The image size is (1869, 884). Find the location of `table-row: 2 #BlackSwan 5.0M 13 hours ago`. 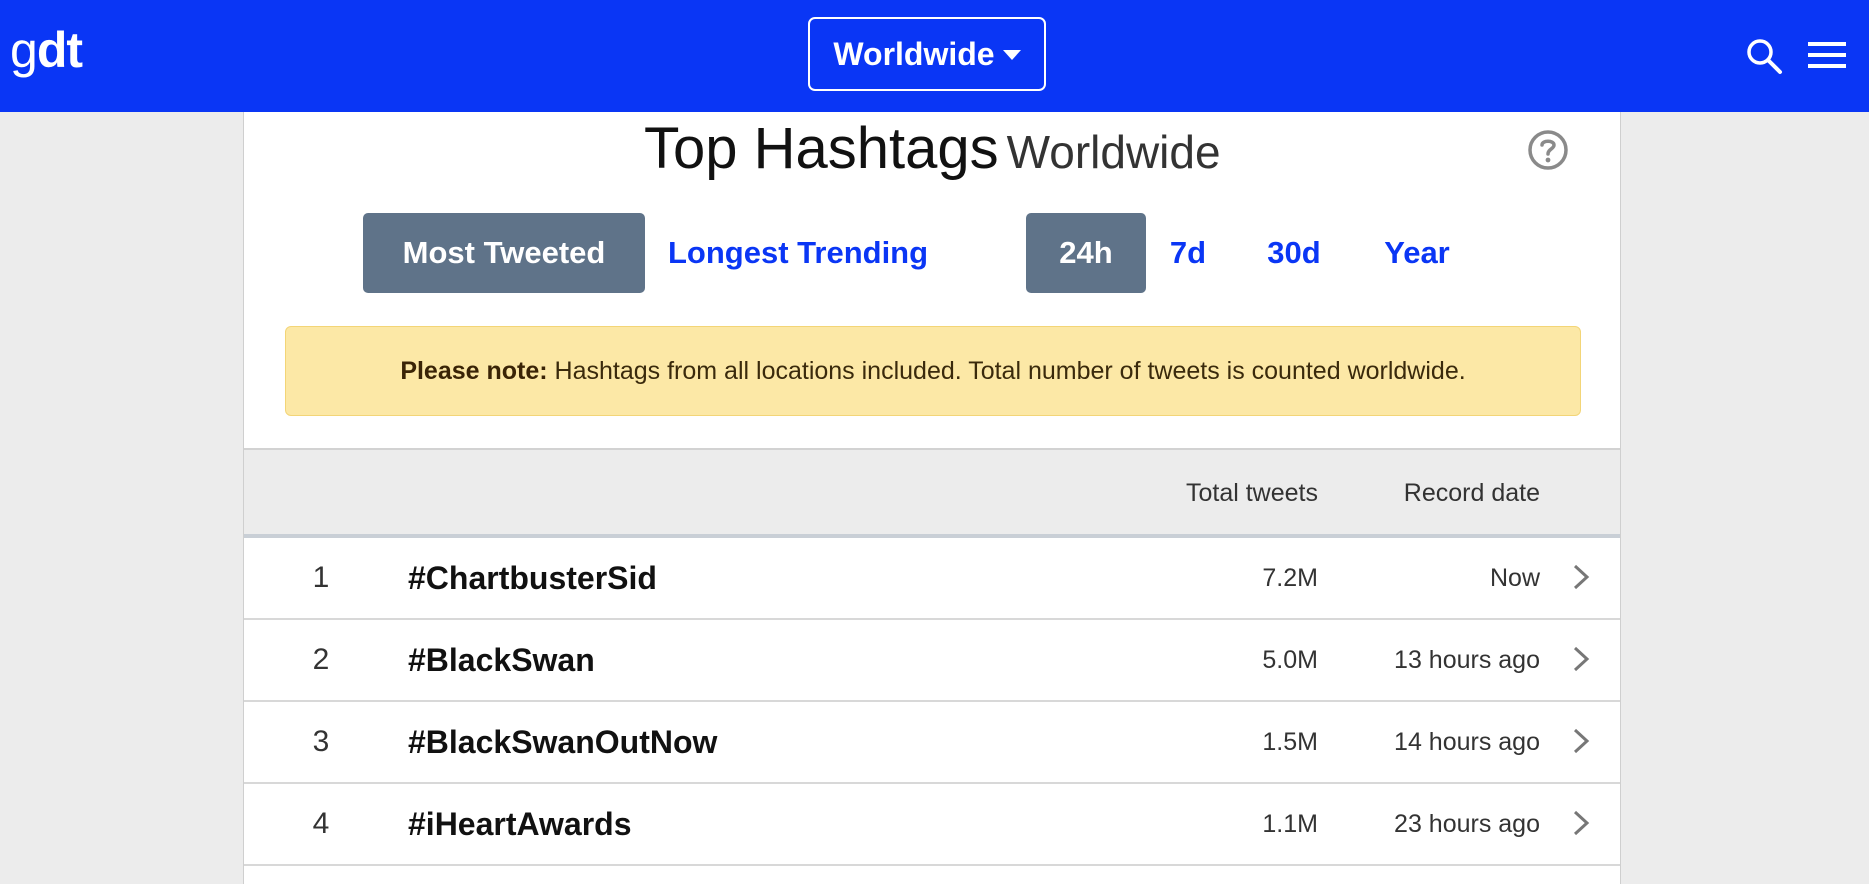

table-row: 2 #BlackSwan 5.0M 13 hours ago is located at coordinates (932, 661).